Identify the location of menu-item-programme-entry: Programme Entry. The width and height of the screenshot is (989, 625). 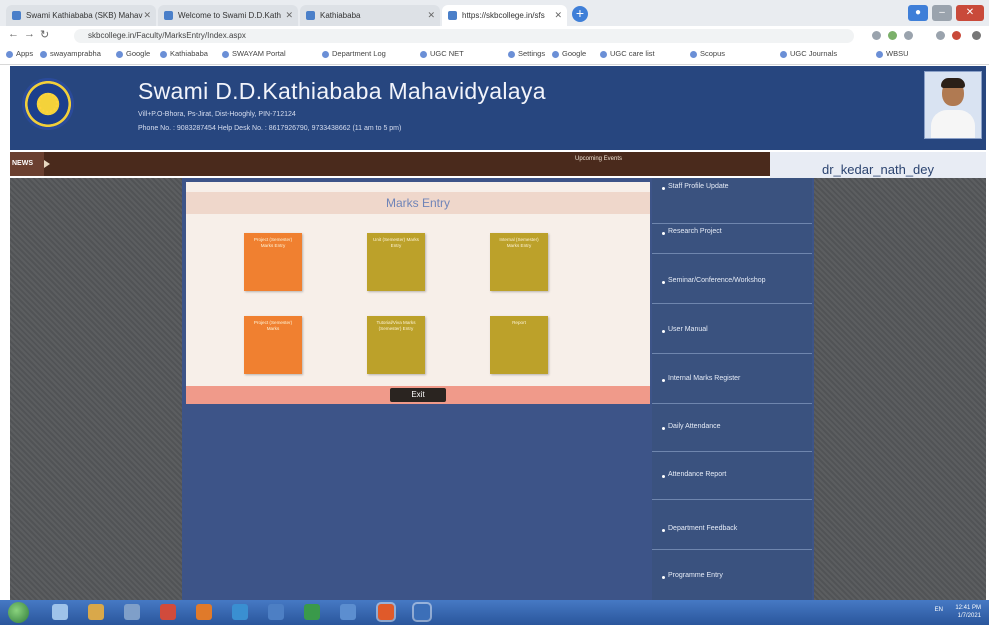
(732, 575).